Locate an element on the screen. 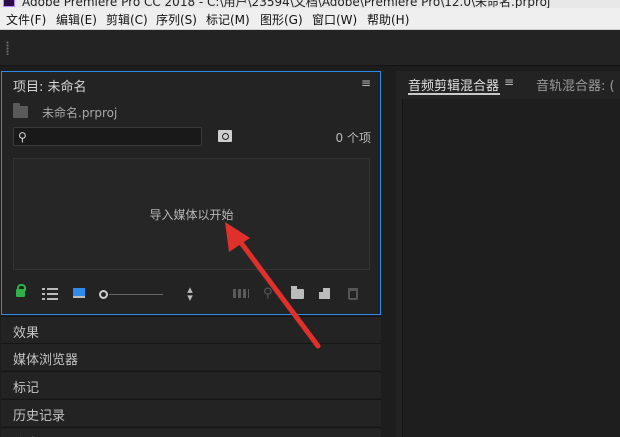  markers-panel-tab: 标记 is located at coordinates (191, 384).